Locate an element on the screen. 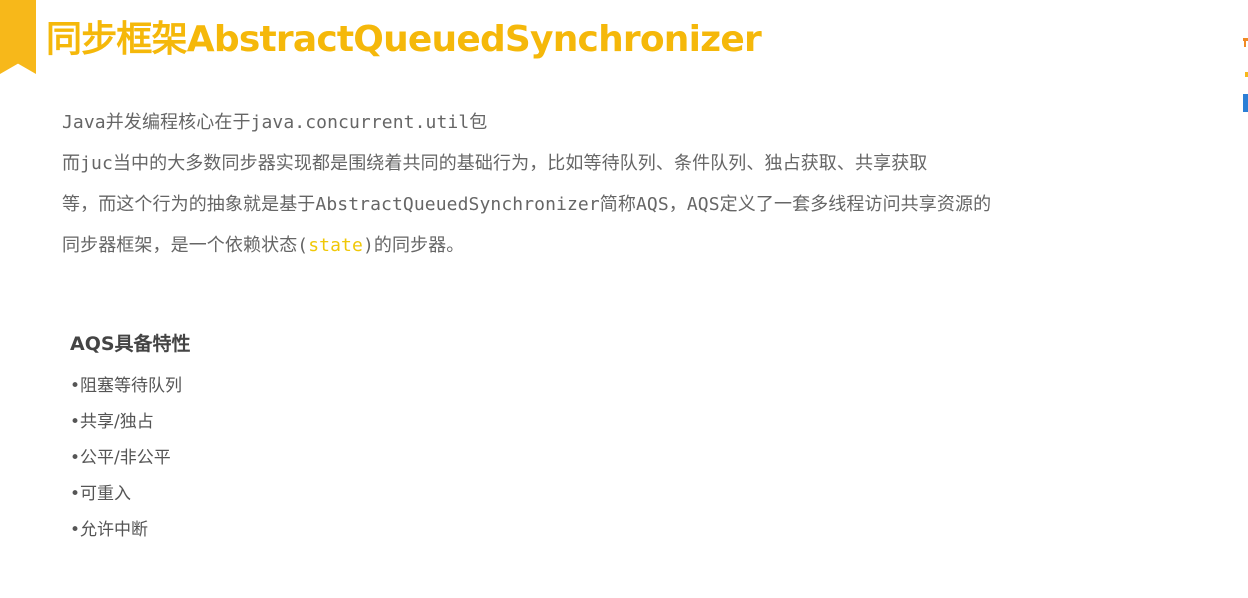 Image resolution: width=1248 pixels, height=598 pixels. intro-line-4-before: 同步器框架，是一个依赖状态( is located at coordinates (185, 245).